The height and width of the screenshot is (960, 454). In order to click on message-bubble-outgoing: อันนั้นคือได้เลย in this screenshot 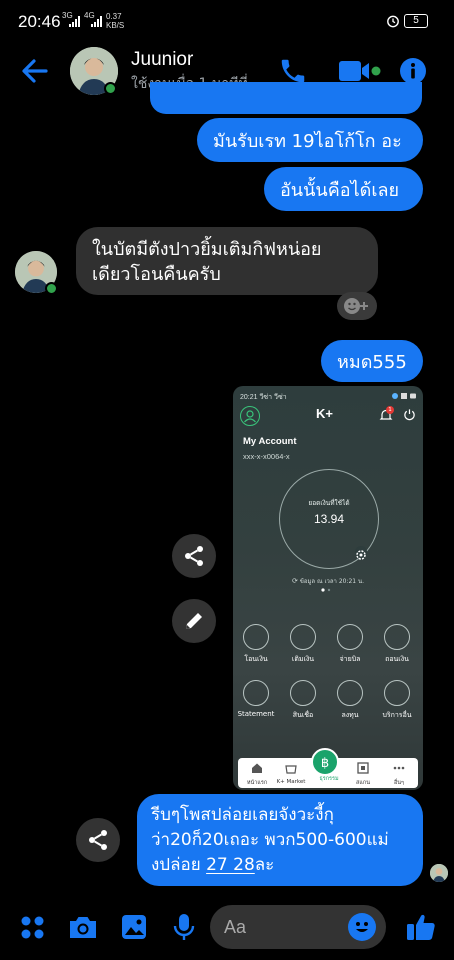, I will do `click(343, 189)`.